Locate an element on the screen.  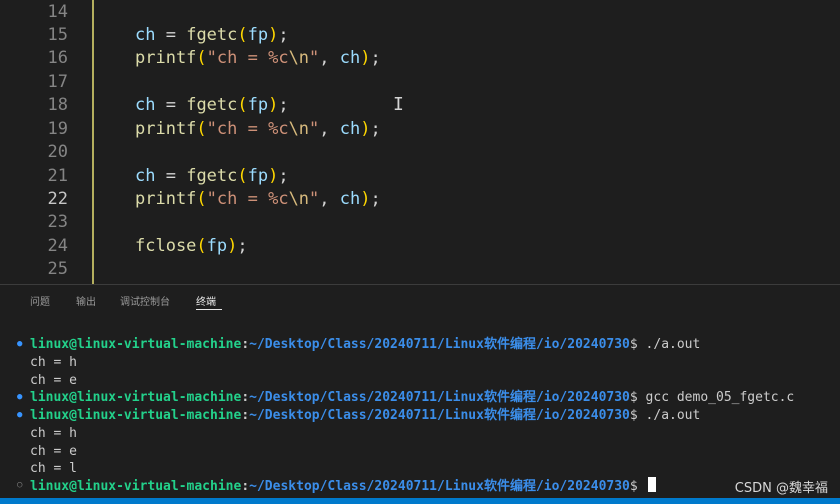
tab-problems: 问题 is located at coordinates (40, 300).